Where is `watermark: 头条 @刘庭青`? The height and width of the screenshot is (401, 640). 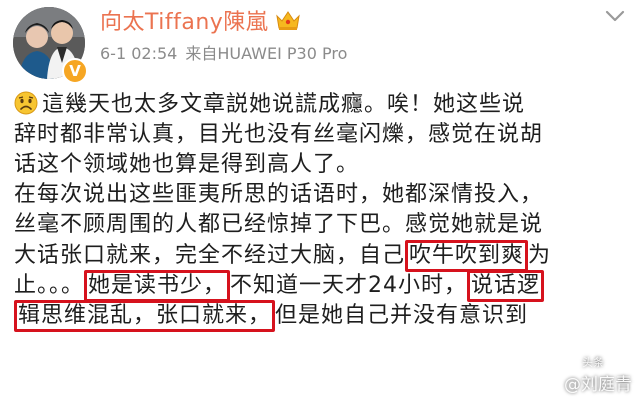 watermark: 头条 @刘庭青 is located at coordinates (585, 375).